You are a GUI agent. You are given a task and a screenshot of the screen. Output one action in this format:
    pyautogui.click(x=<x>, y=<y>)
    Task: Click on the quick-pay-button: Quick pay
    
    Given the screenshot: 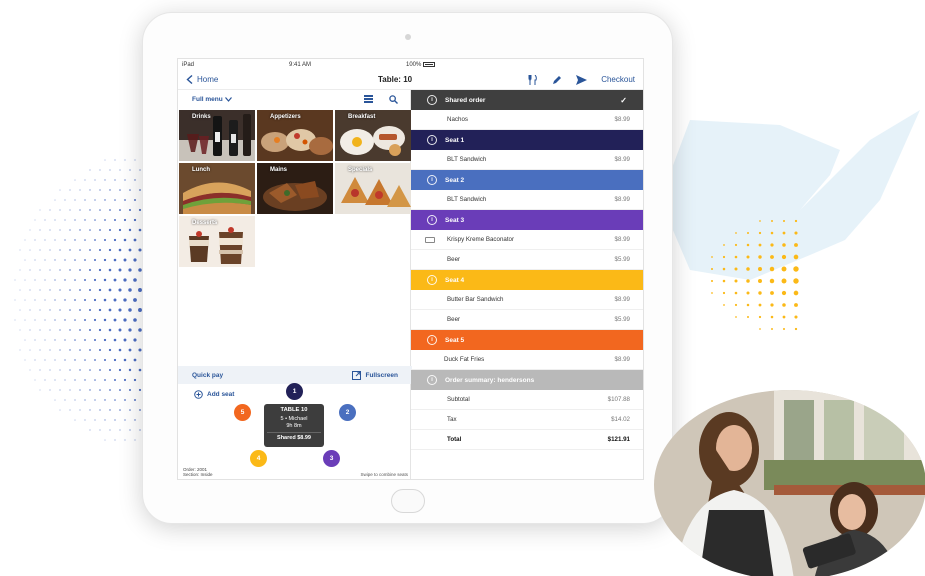 What is the action you would take?
    pyautogui.click(x=207, y=375)
    